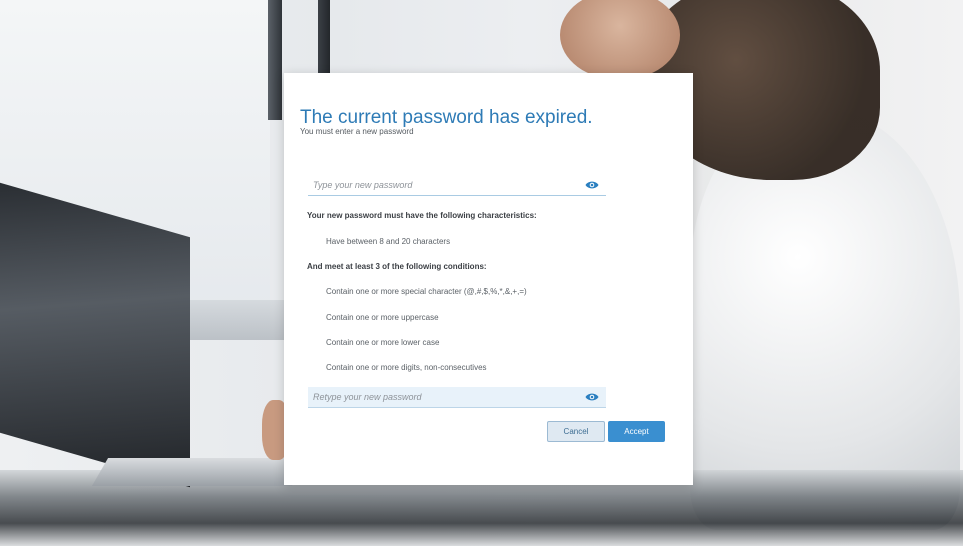 Image resolution: width=963 pixels, height=546 pixels. Describe the element at coordinates (382, 317) in the screenshot. I see `condition-uppercase: Contain one or more uppercase` at that location.